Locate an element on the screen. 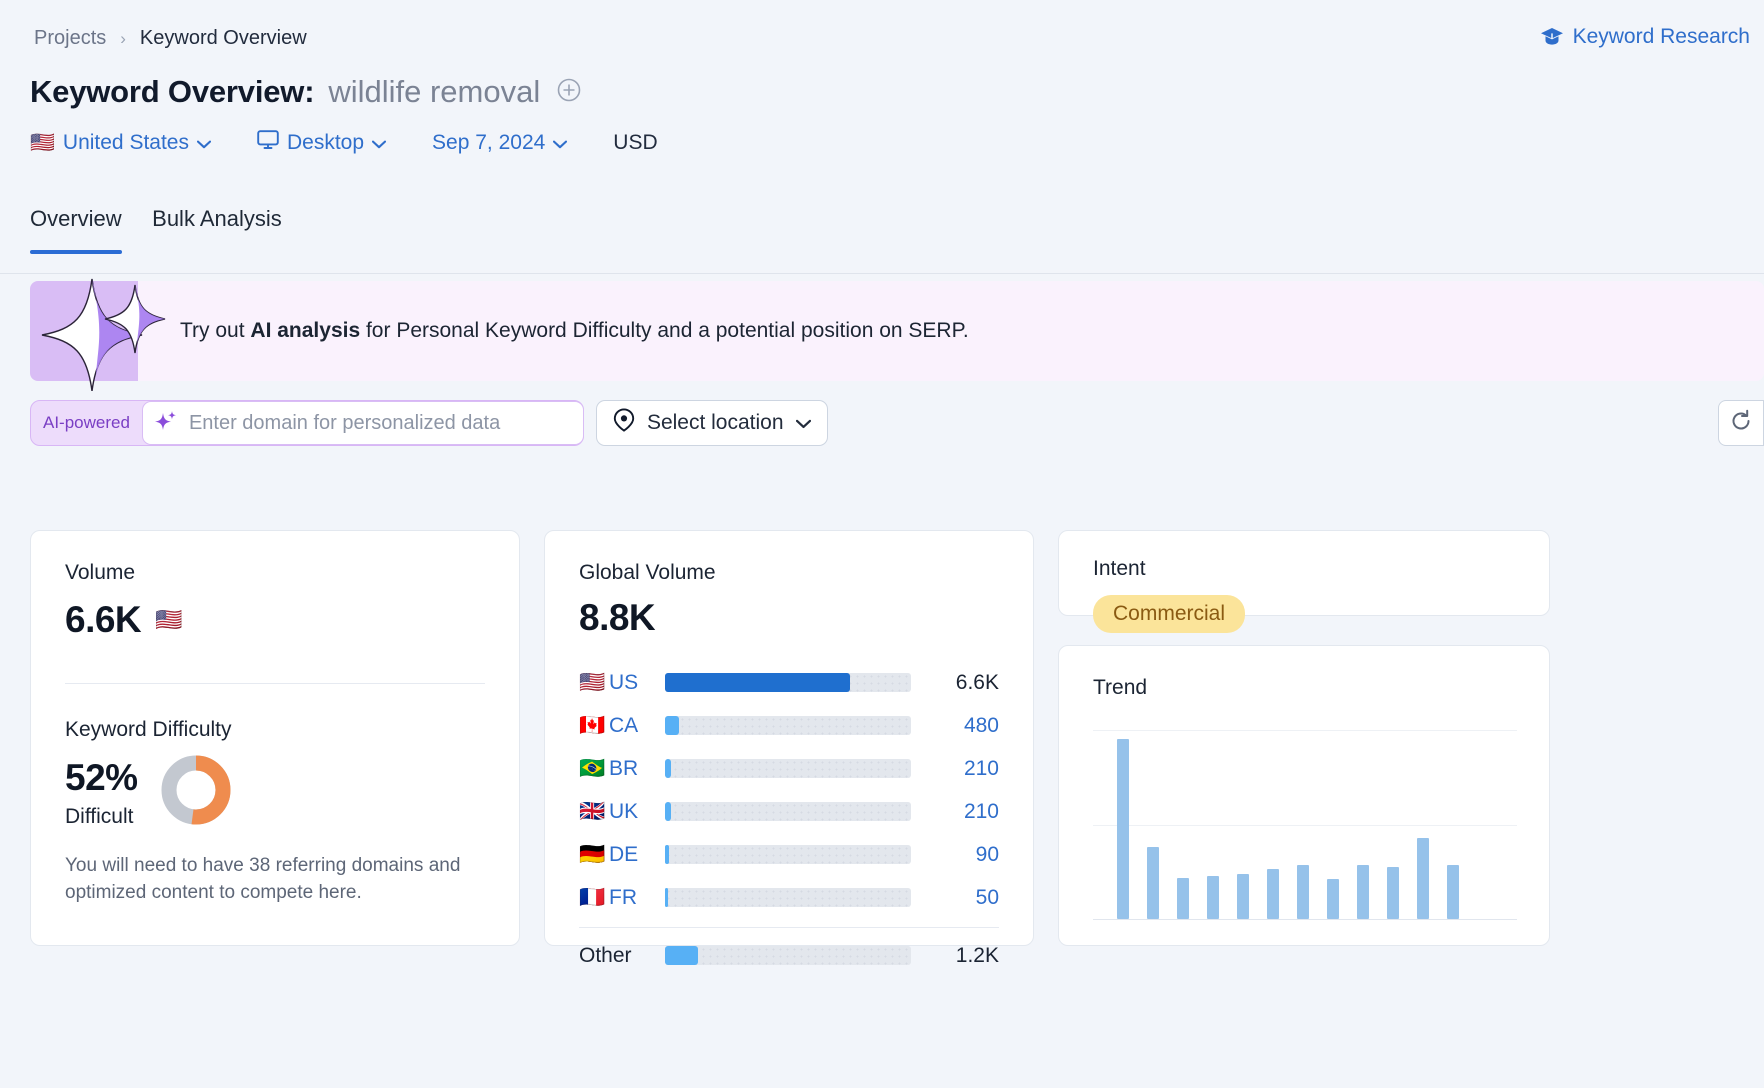 The image size is (1764, 1088). ai-banner-text-before: Try out is located at coordinates (215, 330).